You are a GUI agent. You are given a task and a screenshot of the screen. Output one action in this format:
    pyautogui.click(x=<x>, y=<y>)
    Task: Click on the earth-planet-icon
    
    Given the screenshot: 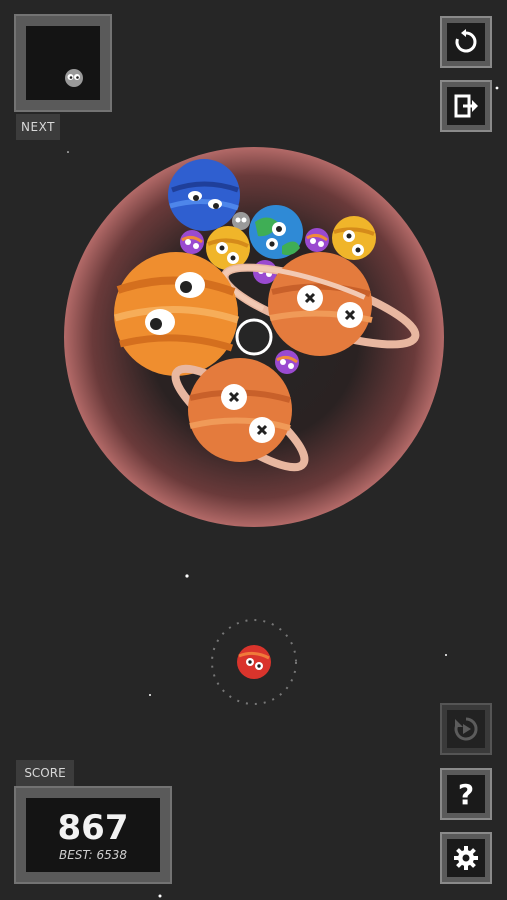 What is the action you would take?
    pyautogui.click(x=276, y=232)
    